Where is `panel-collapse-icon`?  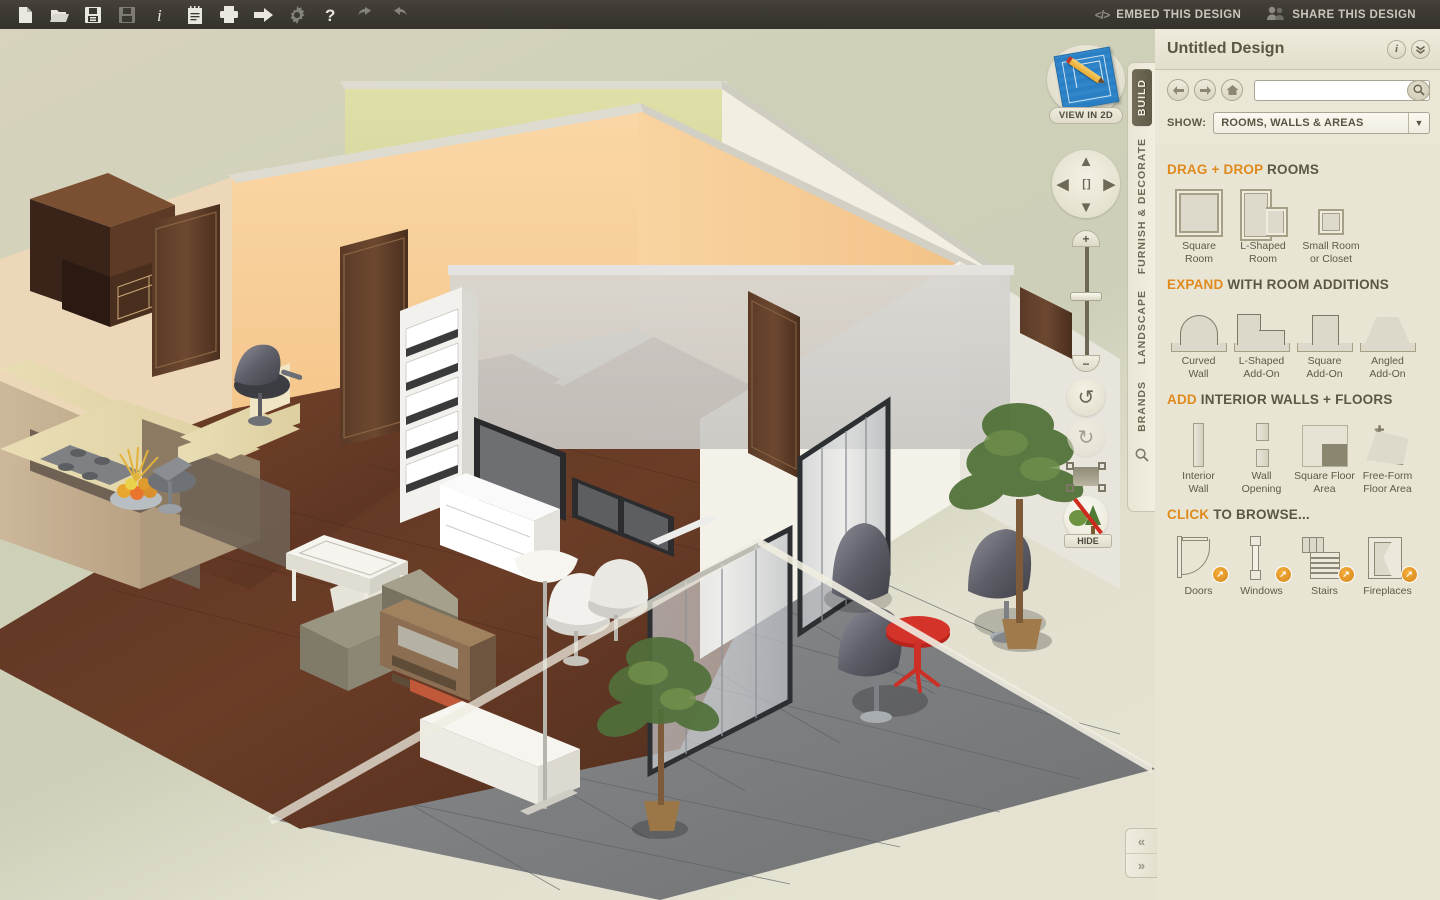 panel-collapse-icon is located at coordinates (1420, 49).